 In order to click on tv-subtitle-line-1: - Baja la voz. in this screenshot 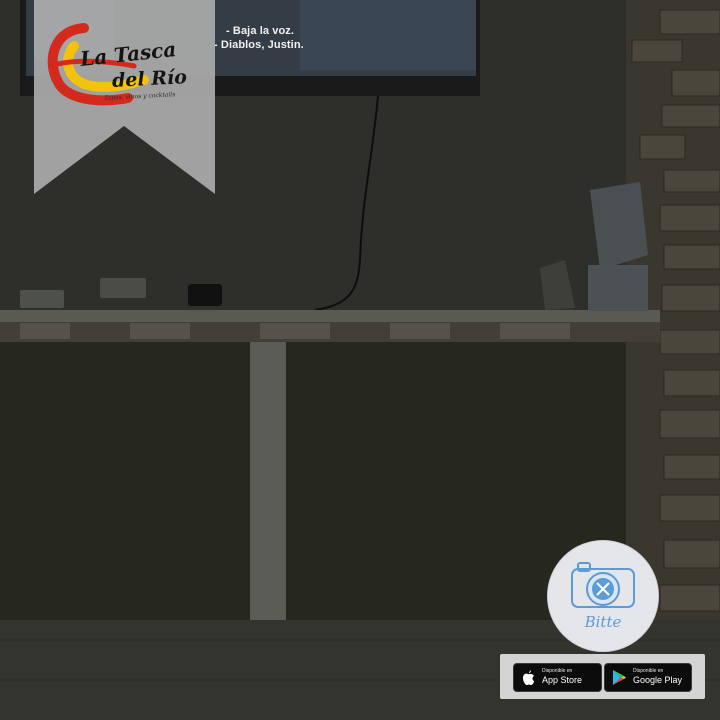, I will do `click(260, 31)`.